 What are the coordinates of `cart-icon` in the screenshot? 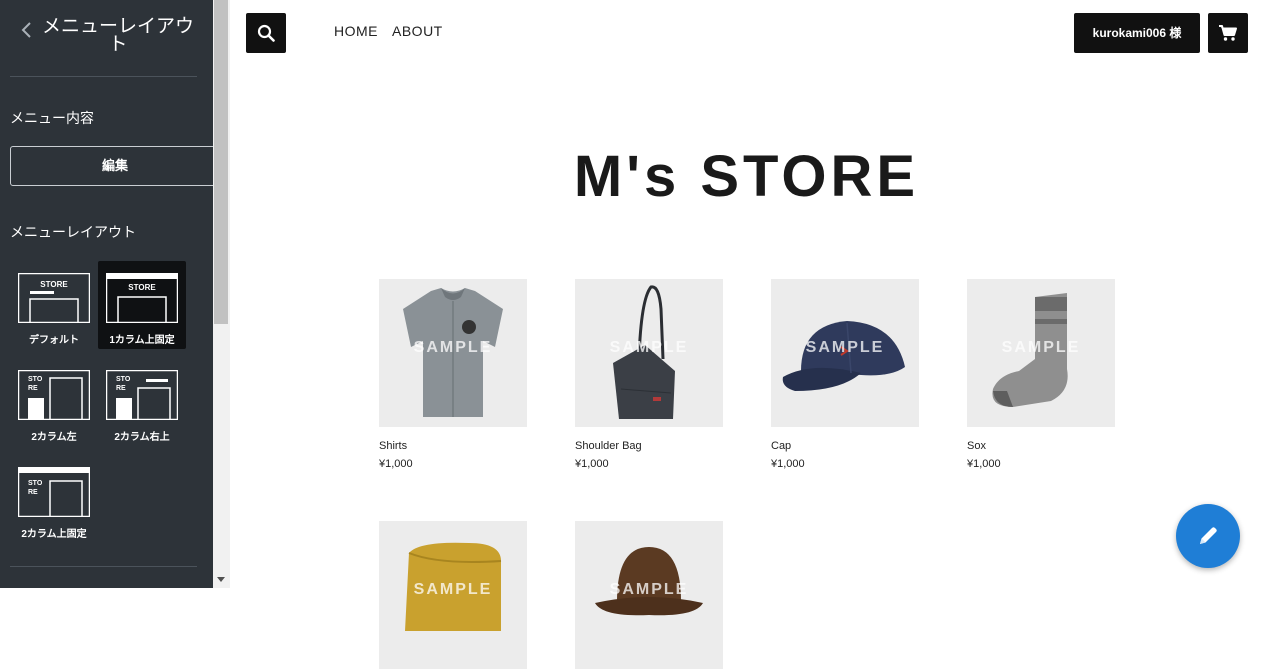 It's located at (1228, 33).